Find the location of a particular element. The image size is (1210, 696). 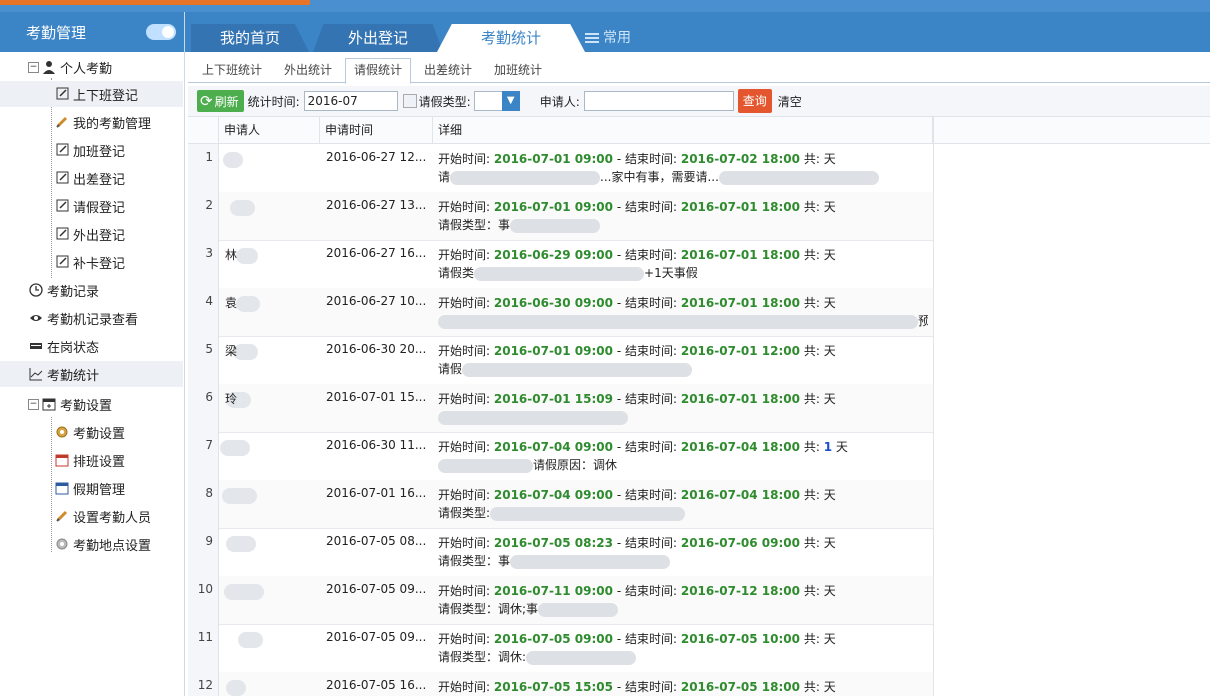

edit-icon is located at coordinates (62, 94).